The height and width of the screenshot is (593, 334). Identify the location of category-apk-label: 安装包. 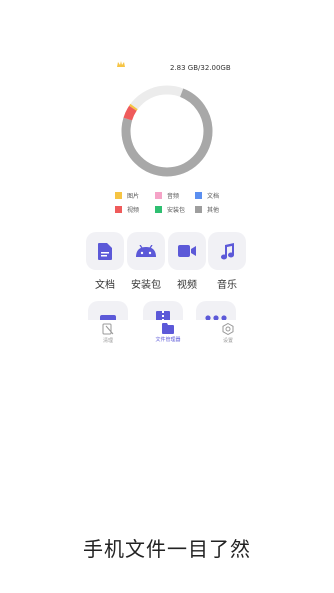
(146, 285).